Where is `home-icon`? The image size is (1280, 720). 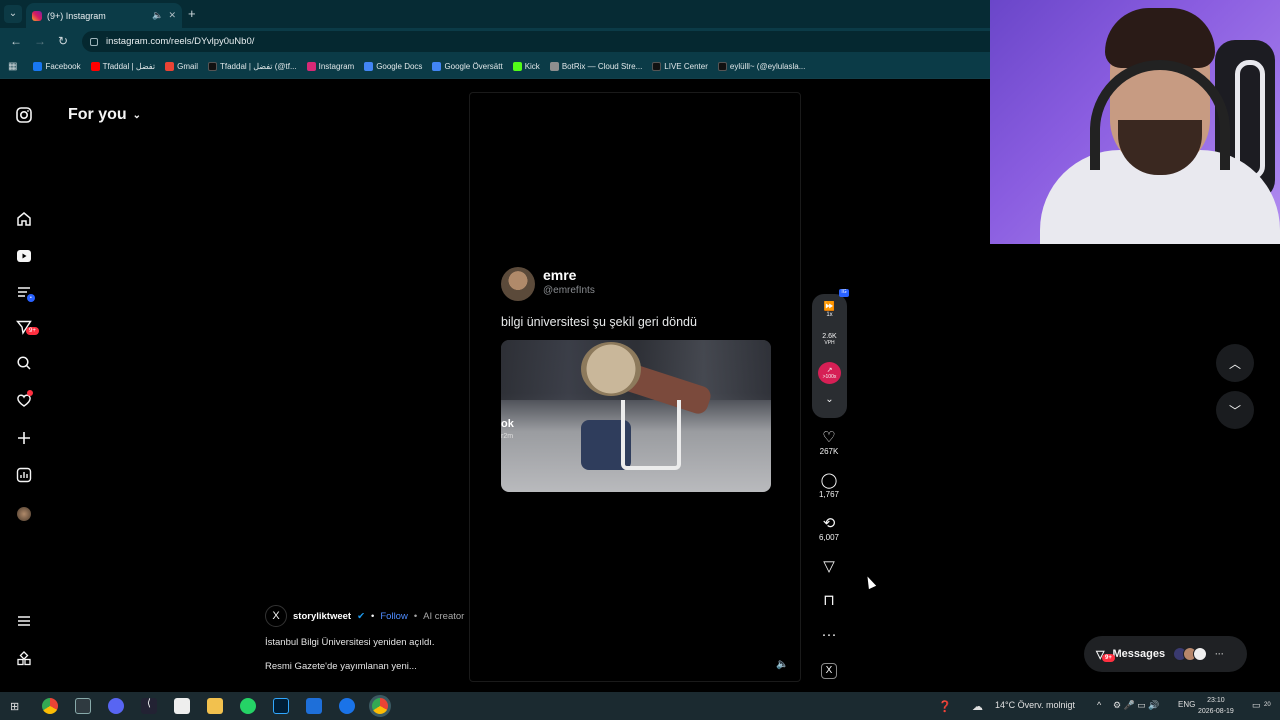
home-icon is located at coordinates (24, 219).